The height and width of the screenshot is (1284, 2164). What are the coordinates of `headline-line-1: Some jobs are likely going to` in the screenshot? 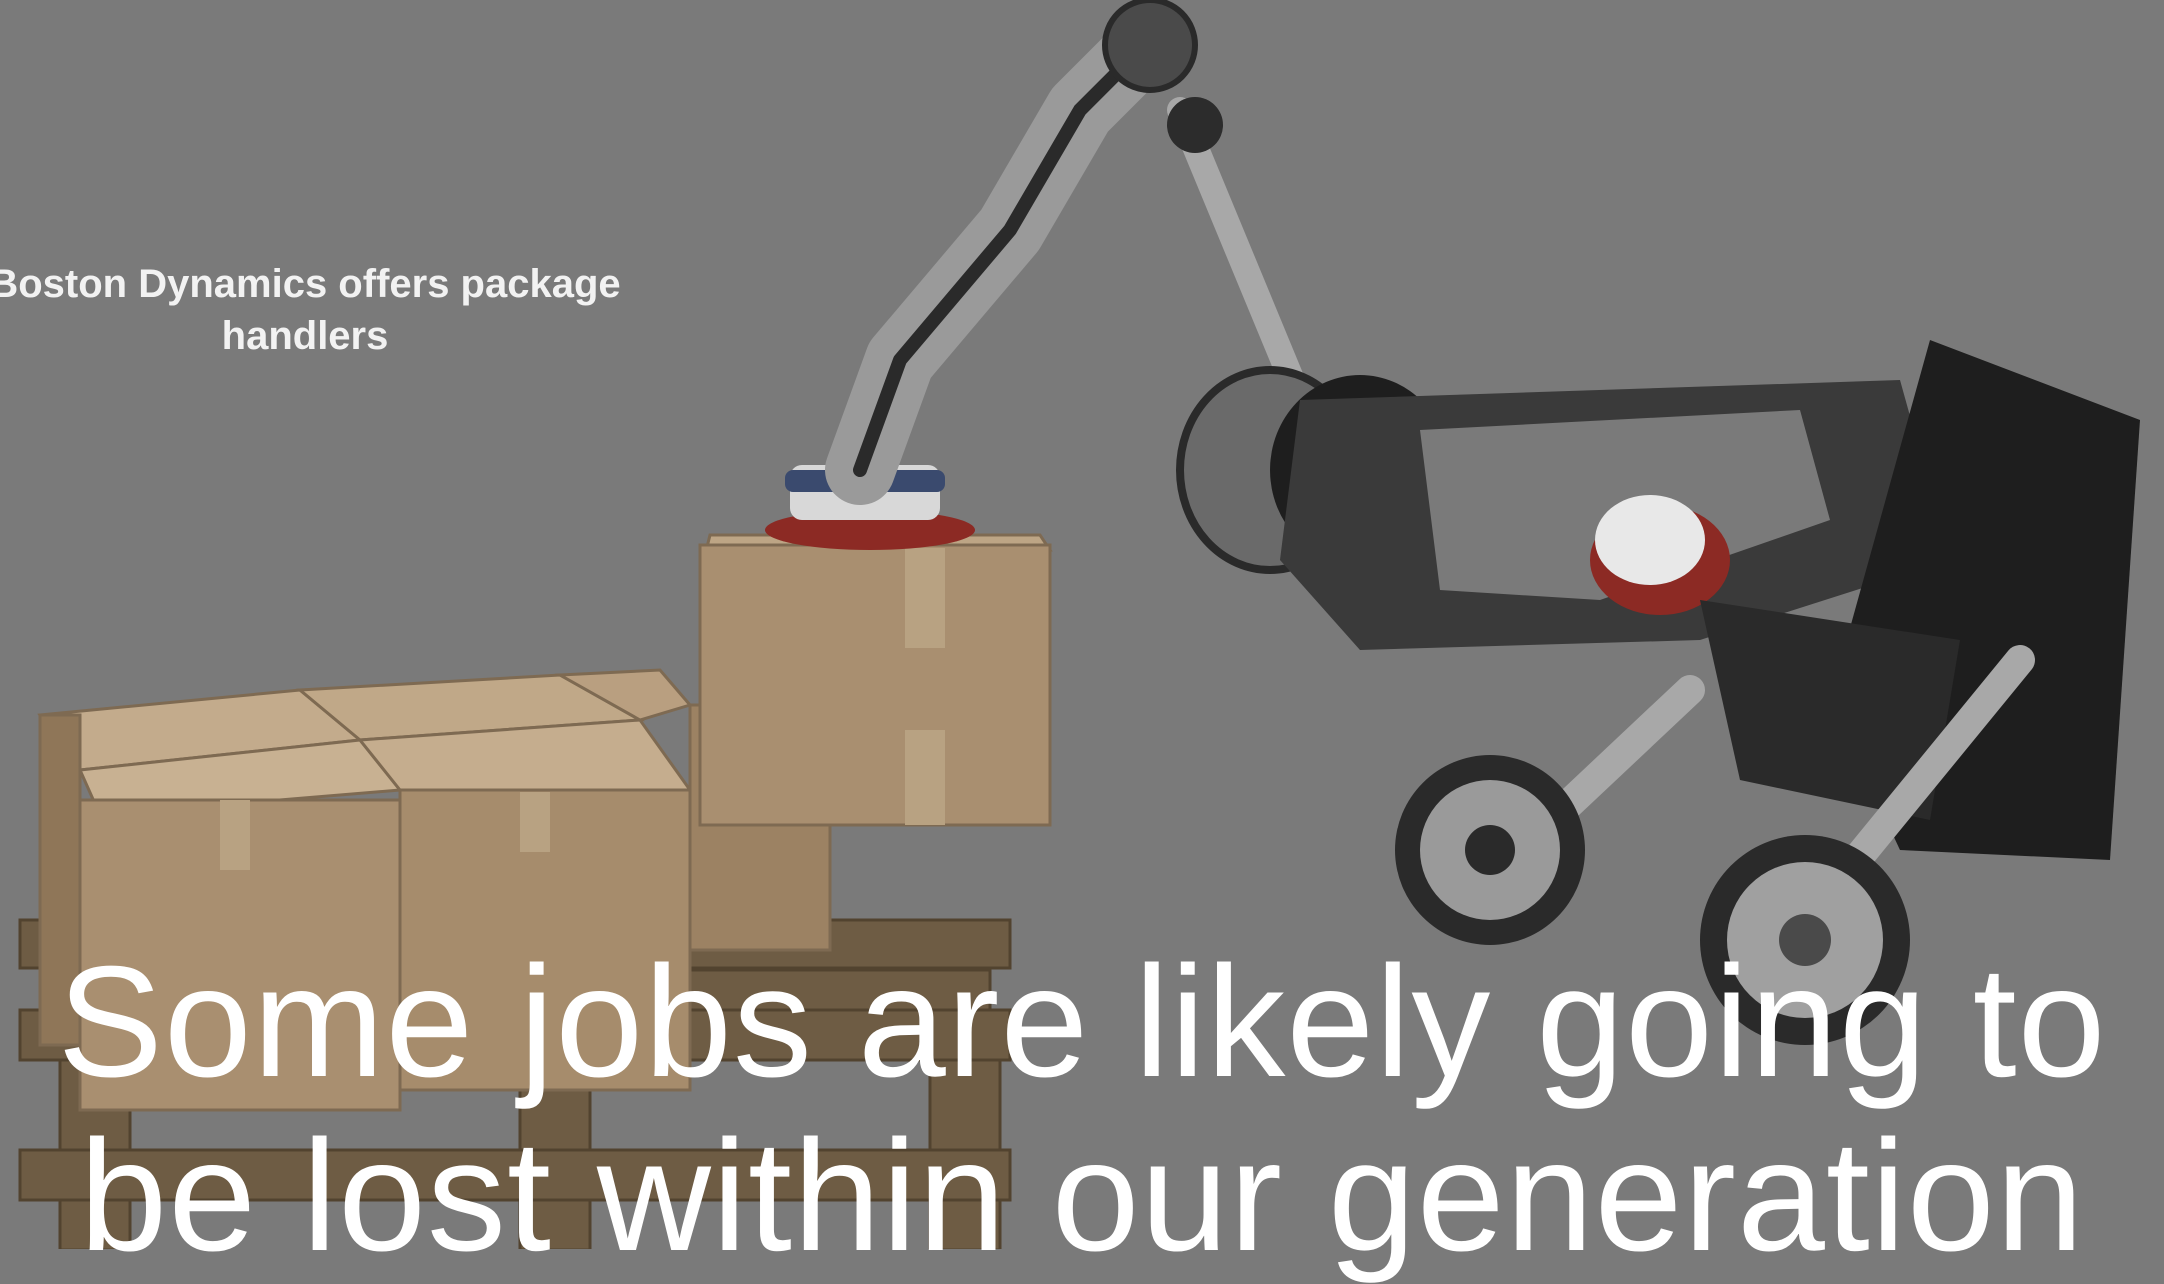 It's located at (1082, 1022).